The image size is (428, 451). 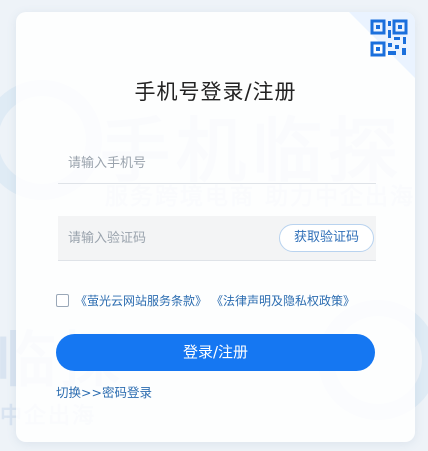 I want to click on phone-field-wrapper, so click(x=217, y=164).